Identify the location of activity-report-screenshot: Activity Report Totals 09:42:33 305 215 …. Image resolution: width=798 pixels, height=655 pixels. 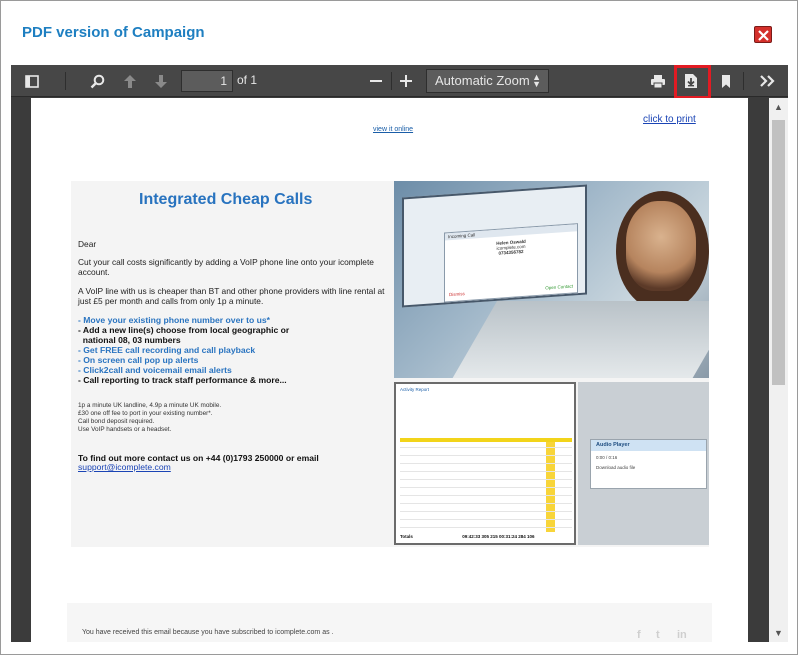
(485, 463).